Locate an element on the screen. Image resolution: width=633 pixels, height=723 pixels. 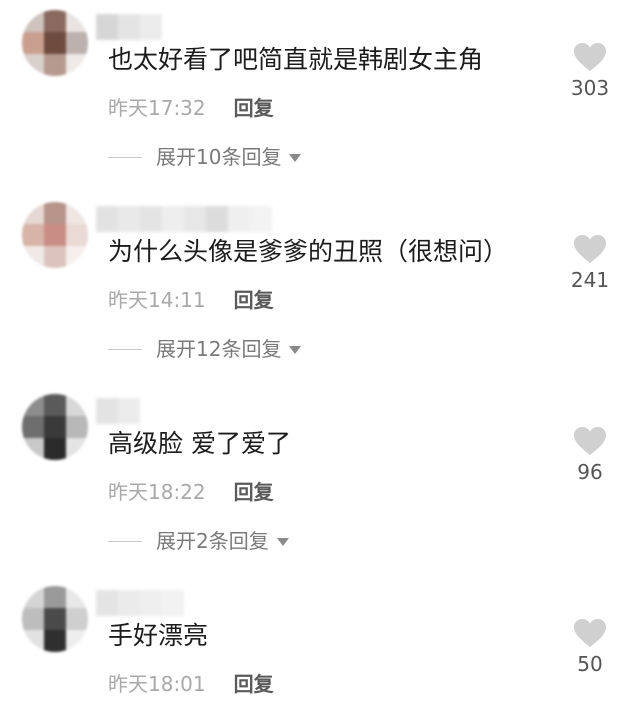
comment-meta: 昨天18:22 回复 is located at coordinates (191, 492).